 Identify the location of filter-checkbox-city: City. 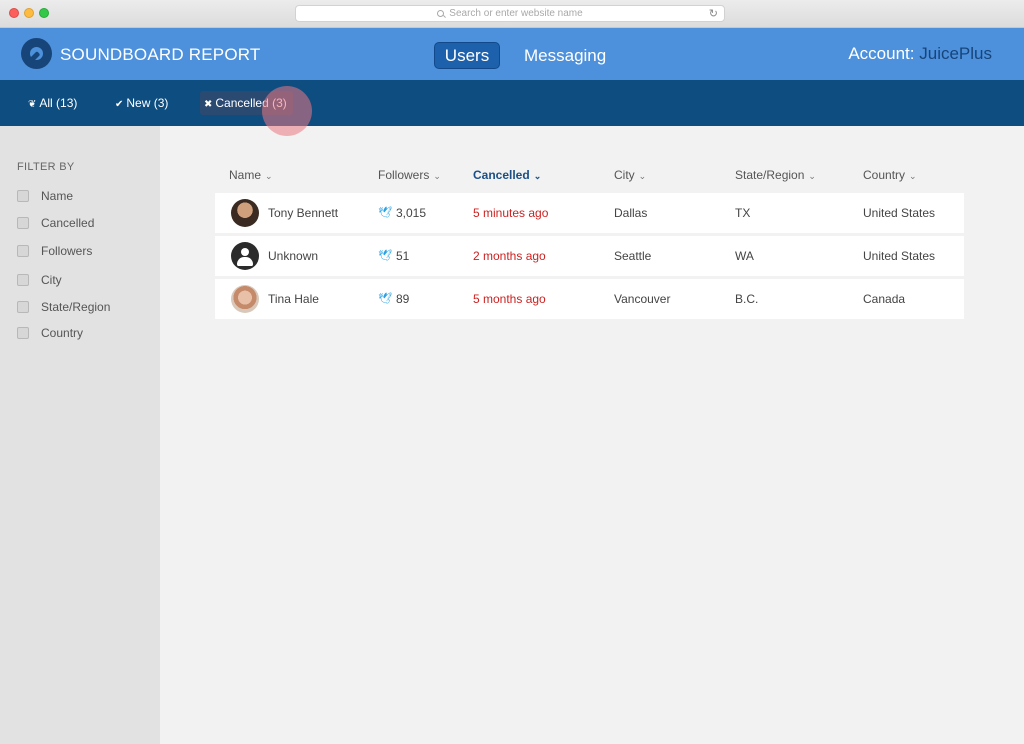
(39, 280).